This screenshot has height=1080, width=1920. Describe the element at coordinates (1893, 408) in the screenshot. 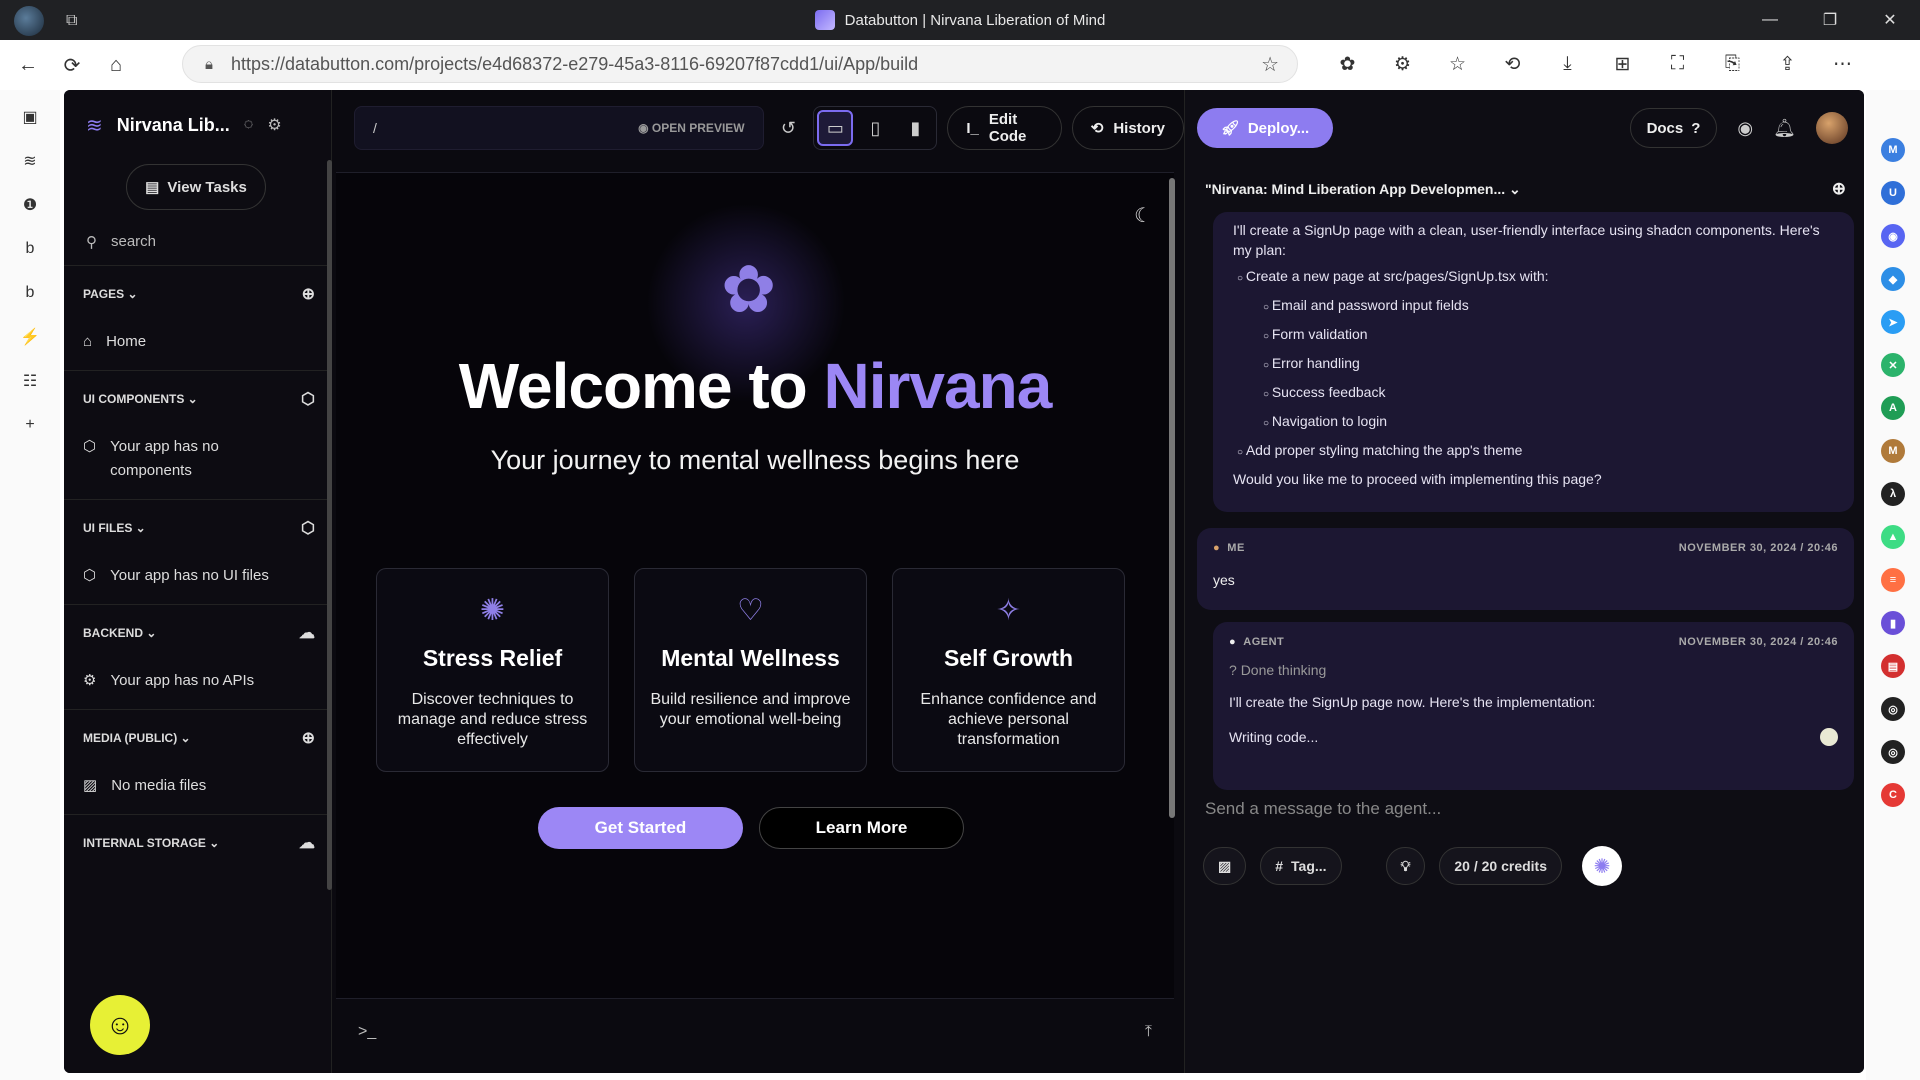

I see `browser-sidebar-app-icon: A` at that location.